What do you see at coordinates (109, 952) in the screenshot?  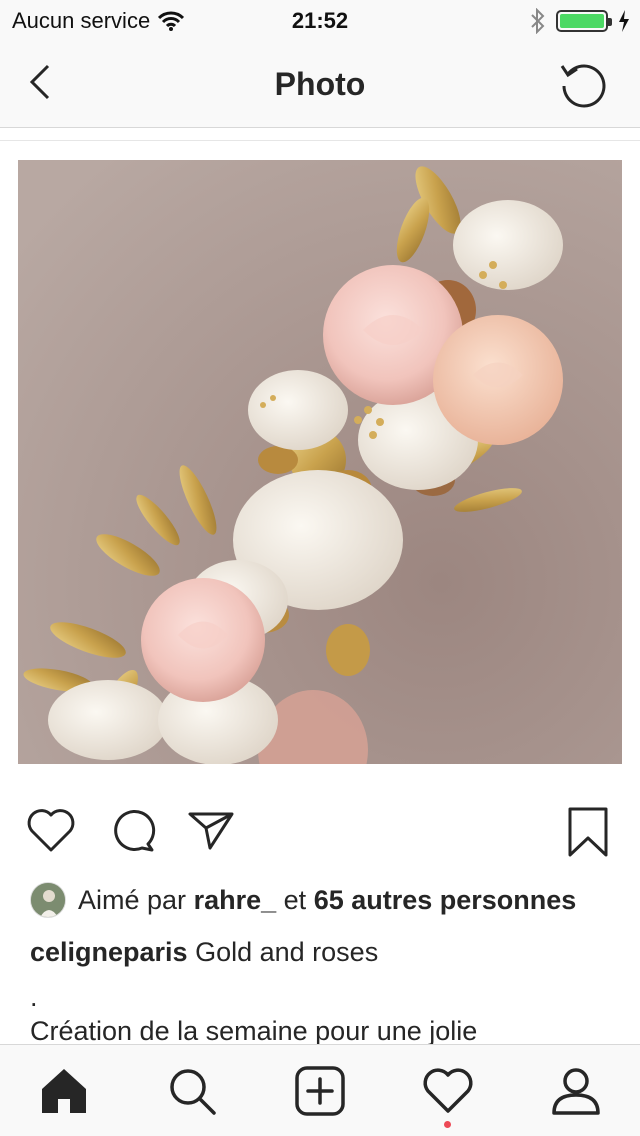 I see `caption-username: celigneparis` at bounding box center [109, 952].